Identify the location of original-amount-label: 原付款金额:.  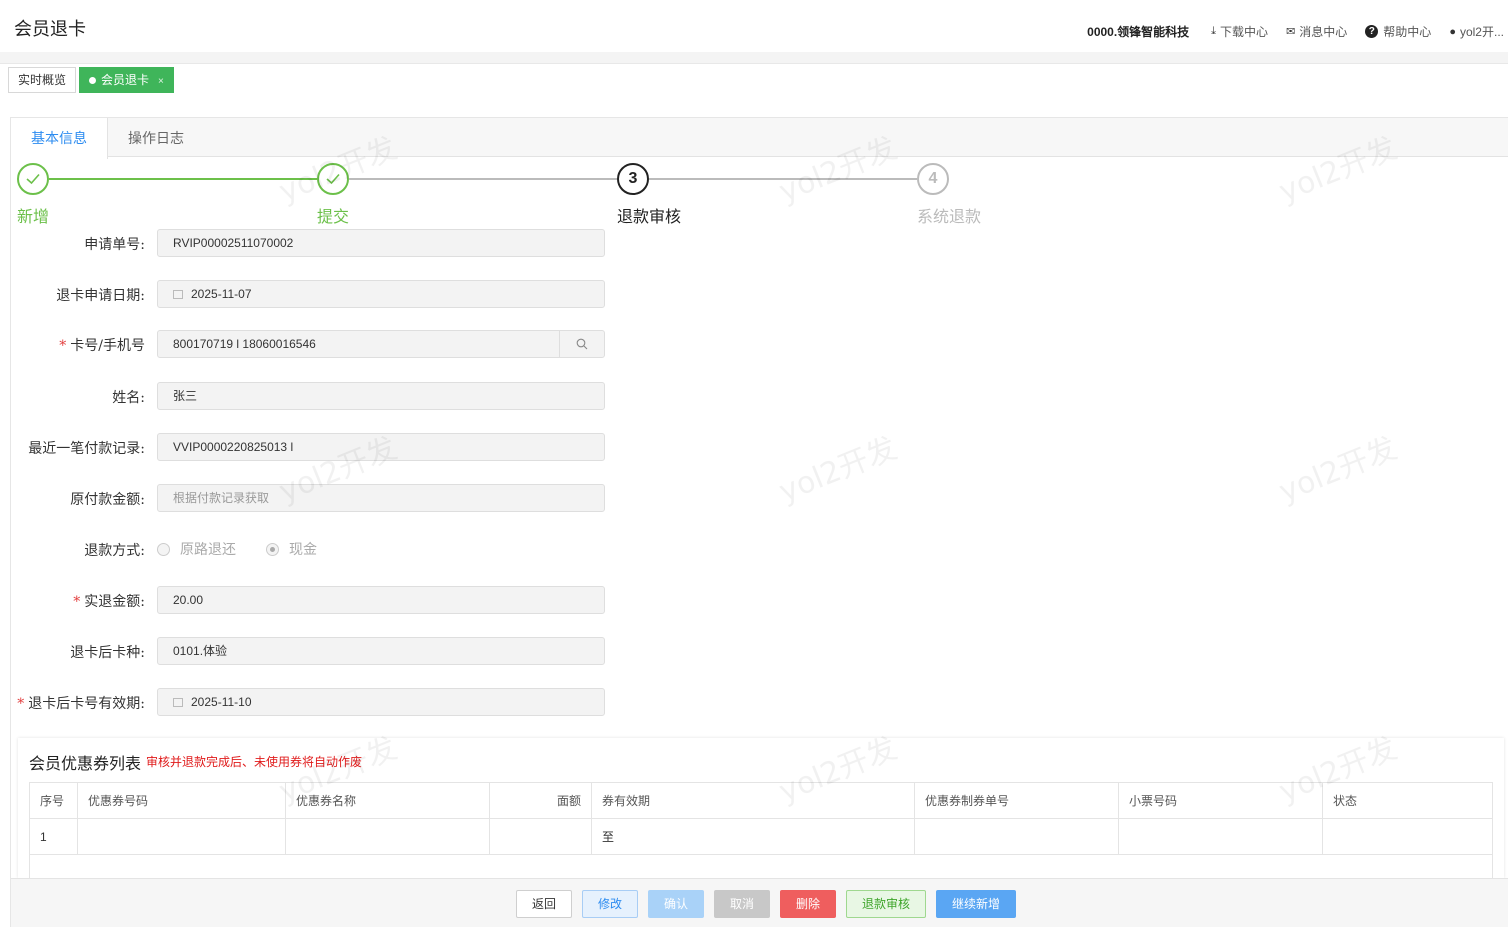
(107, 500).